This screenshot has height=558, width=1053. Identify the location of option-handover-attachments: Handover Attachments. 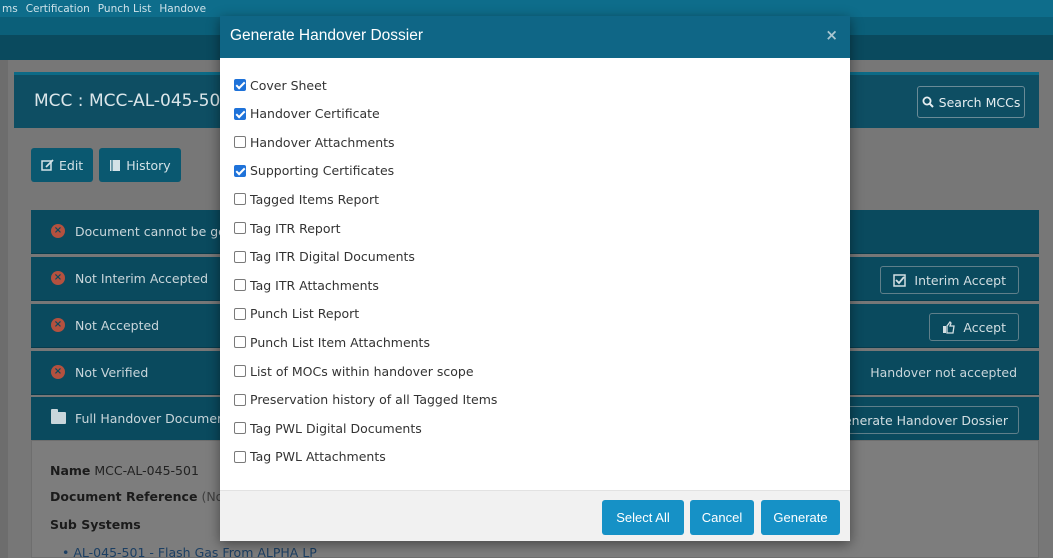
(314, 142).